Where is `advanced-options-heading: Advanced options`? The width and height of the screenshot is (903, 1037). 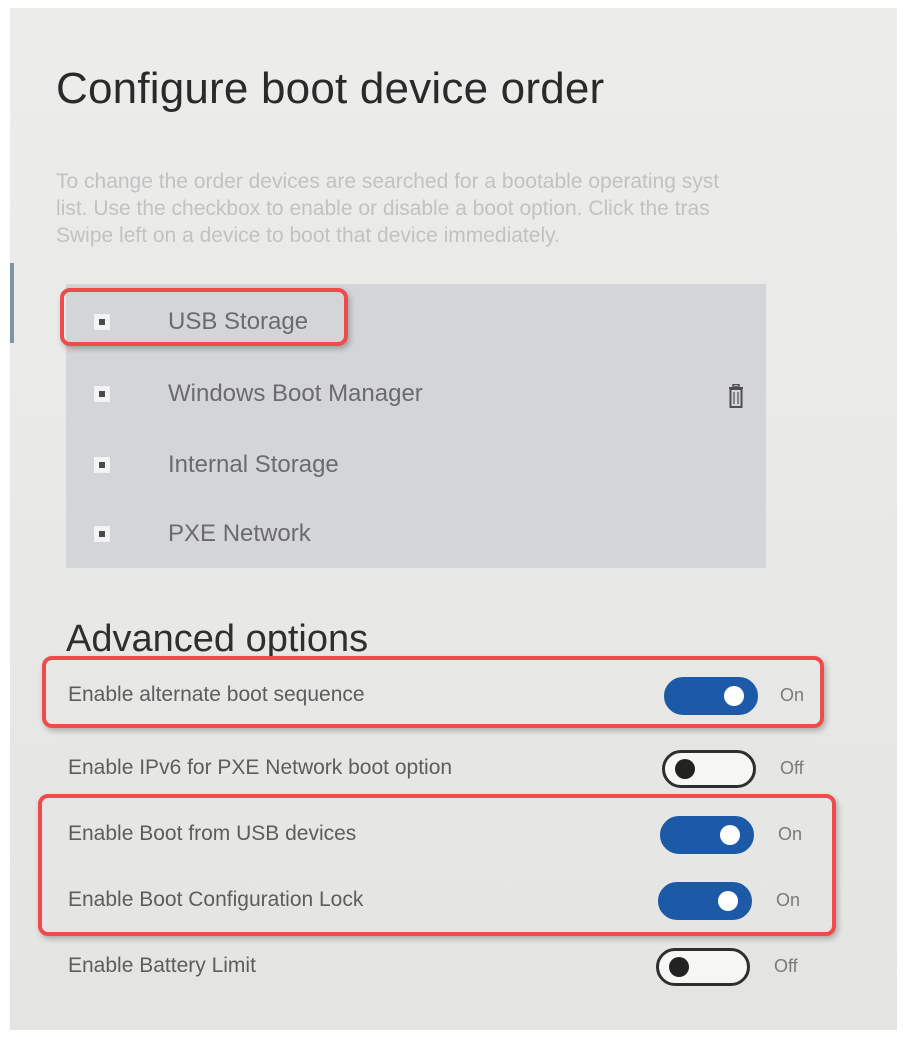
advanced-options-heading: Advanced options is located at coordinates (217, 639).